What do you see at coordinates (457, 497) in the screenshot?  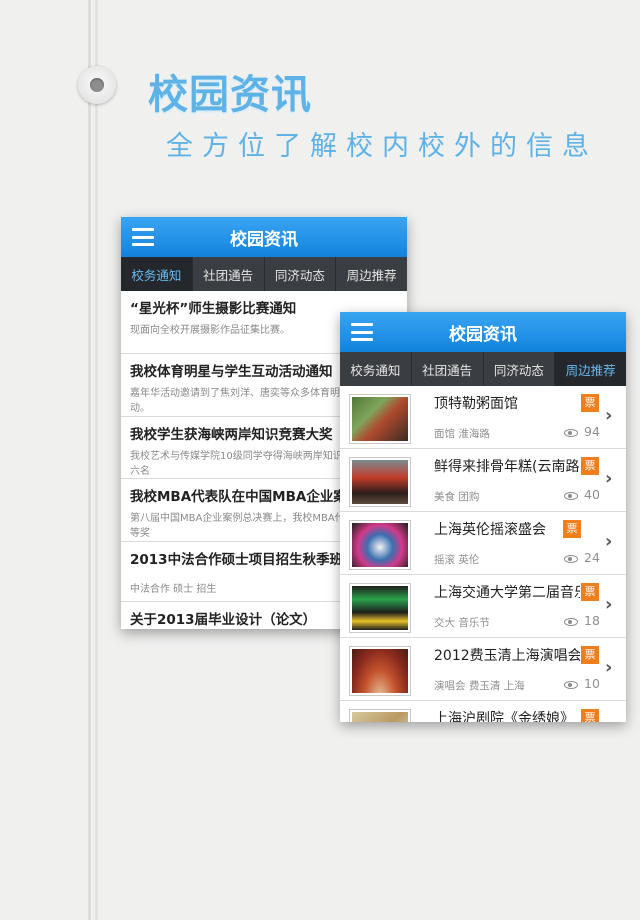 I see `event-tags: 美食 团购` at bounding box center [457, 497].